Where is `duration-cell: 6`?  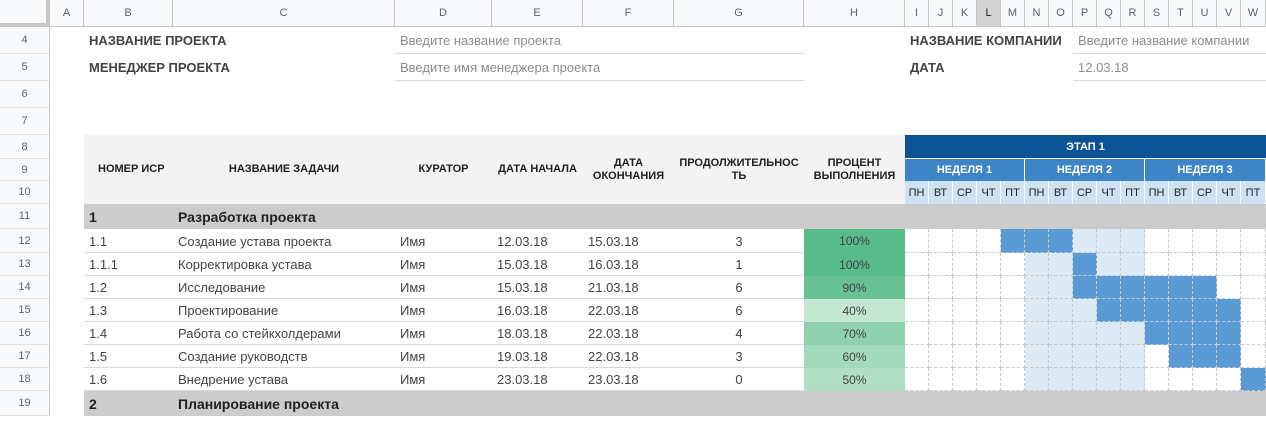 duration-cell: 6 is located at coordinates (739, 287).